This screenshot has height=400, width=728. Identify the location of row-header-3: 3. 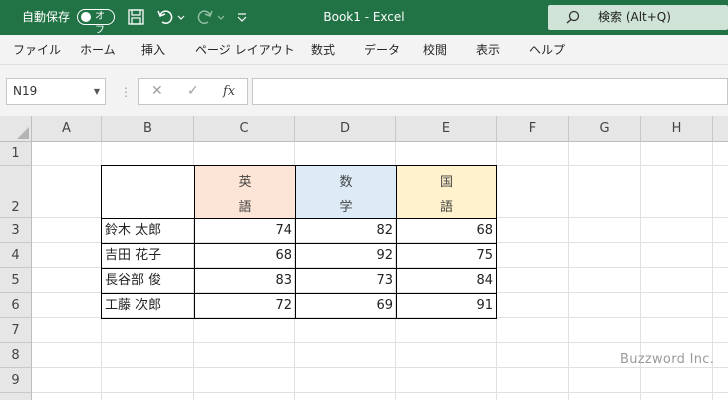
(16, 230).